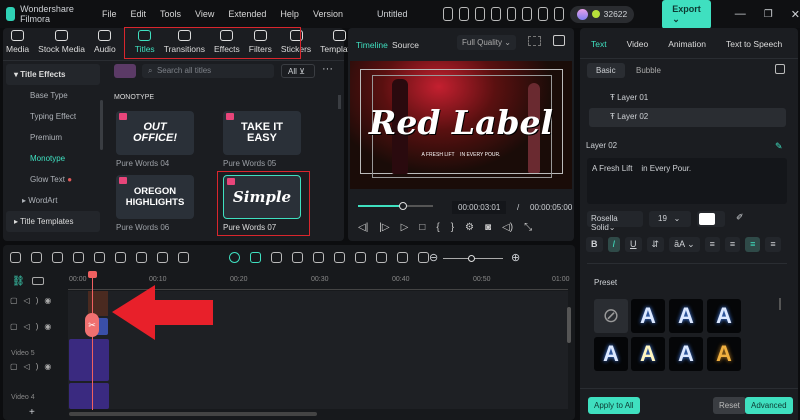 Image resolution: width=800 pixels, height=420 pixels. Describe the element at coordinates (461, 125) in the screenshot. I see `video-preview: Red Label A FRESH LIFT IN EVERY POUR.` at that location.